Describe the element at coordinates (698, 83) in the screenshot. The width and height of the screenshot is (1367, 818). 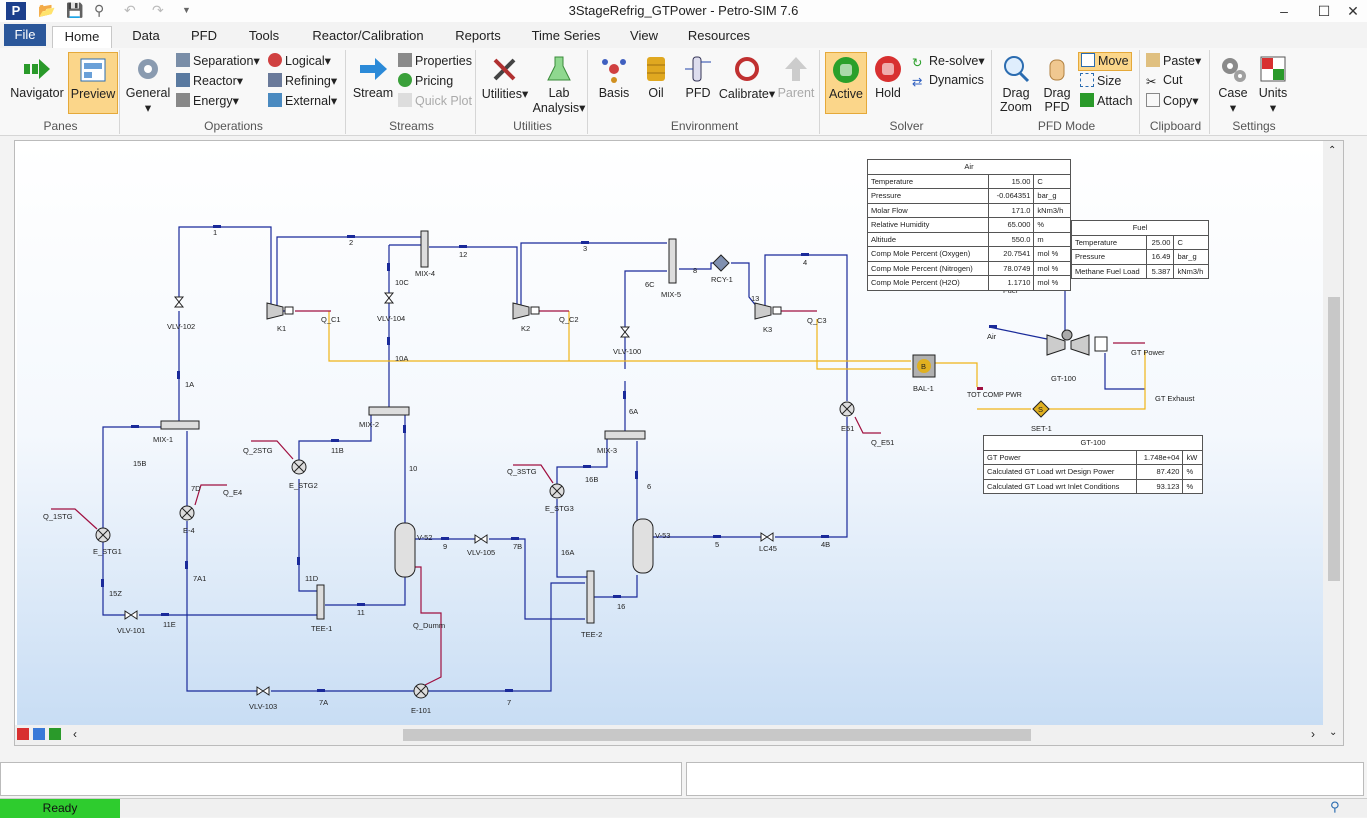
I see `pfd-button: PFD` at that location.